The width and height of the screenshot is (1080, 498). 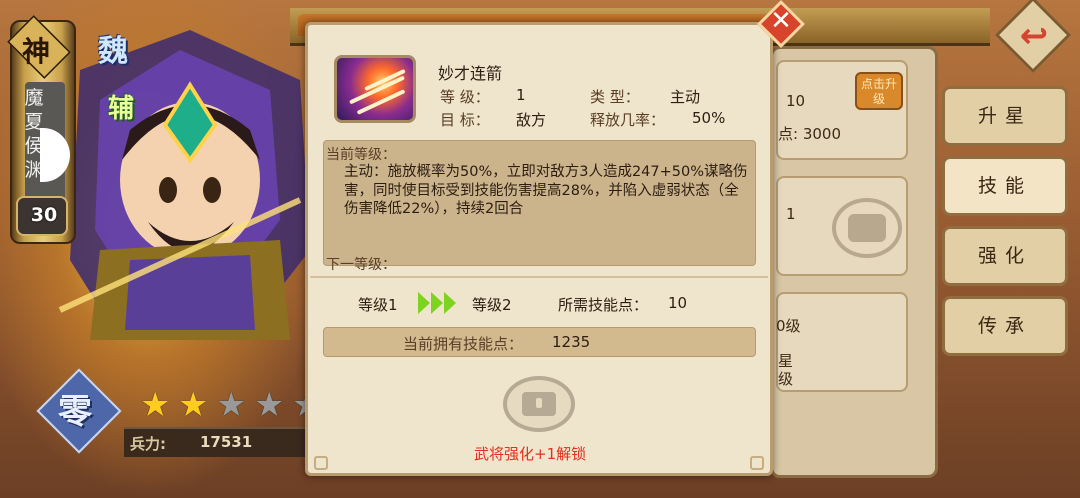 I want to click on info-card, so click(x=842, y=342).